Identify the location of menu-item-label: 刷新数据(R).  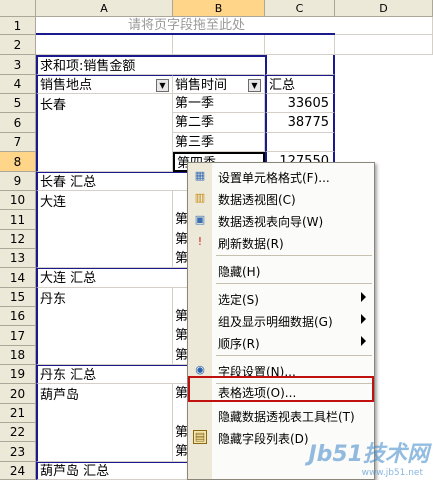
(251, 244).